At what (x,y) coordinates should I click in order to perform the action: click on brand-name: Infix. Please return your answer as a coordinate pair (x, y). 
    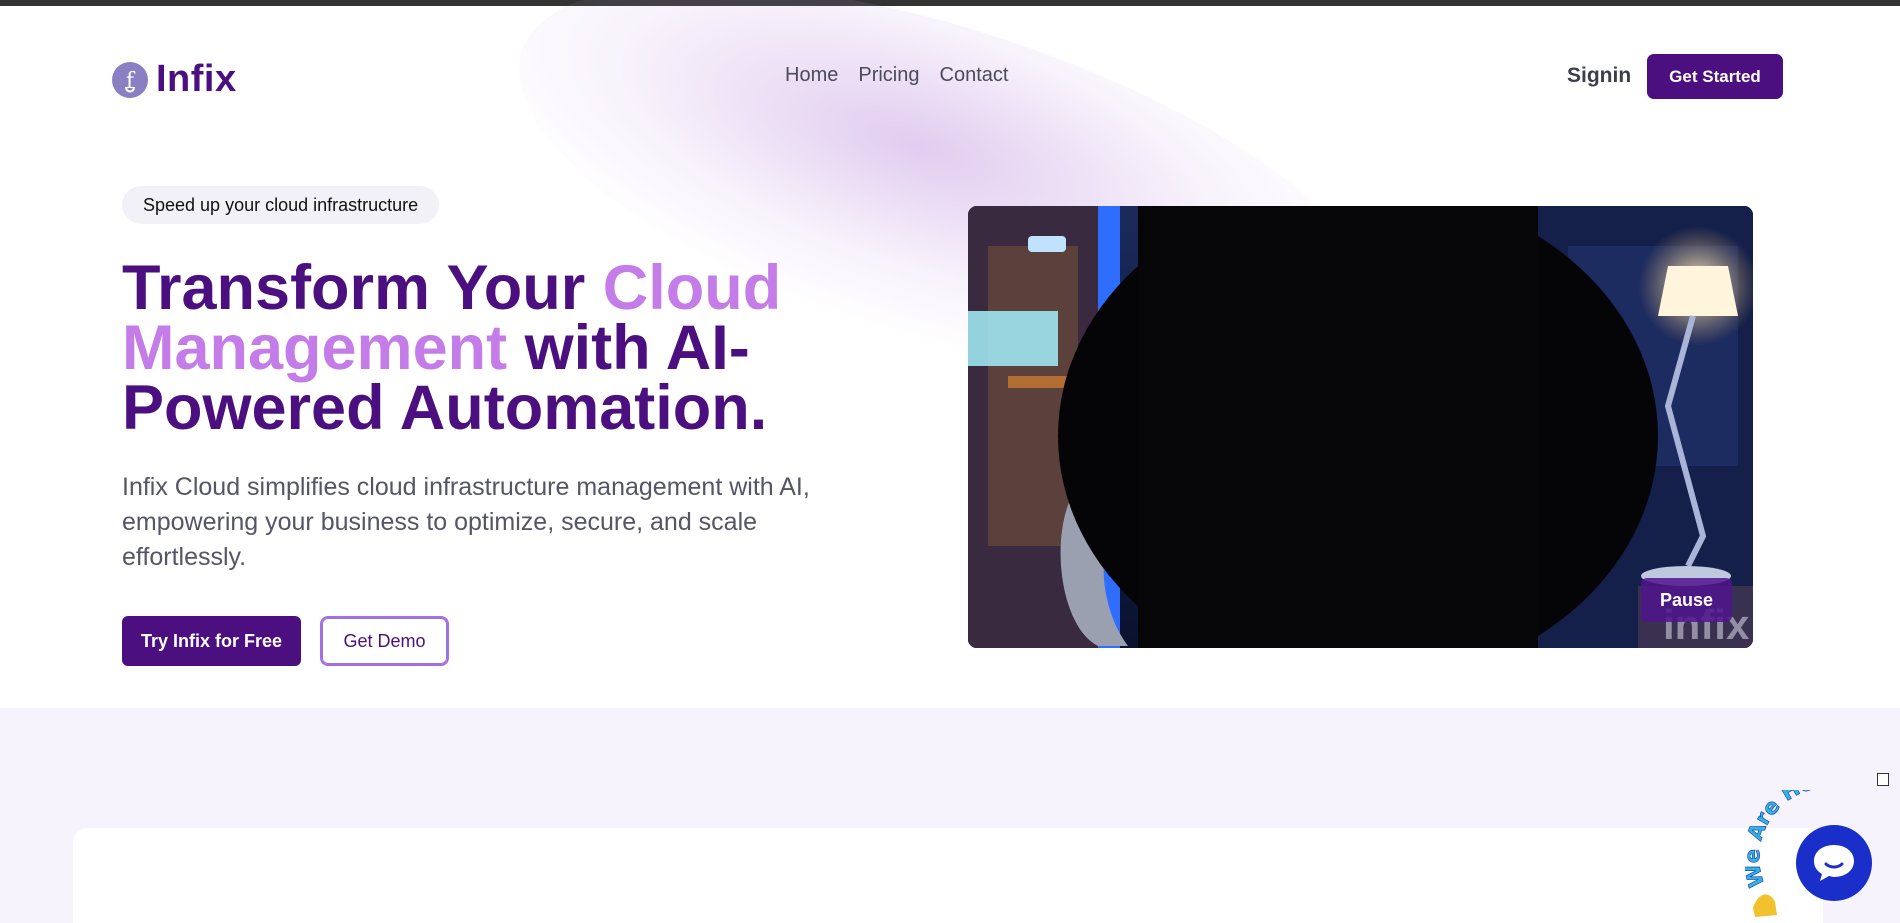
    Looking at the image, I should click on (196, 79).